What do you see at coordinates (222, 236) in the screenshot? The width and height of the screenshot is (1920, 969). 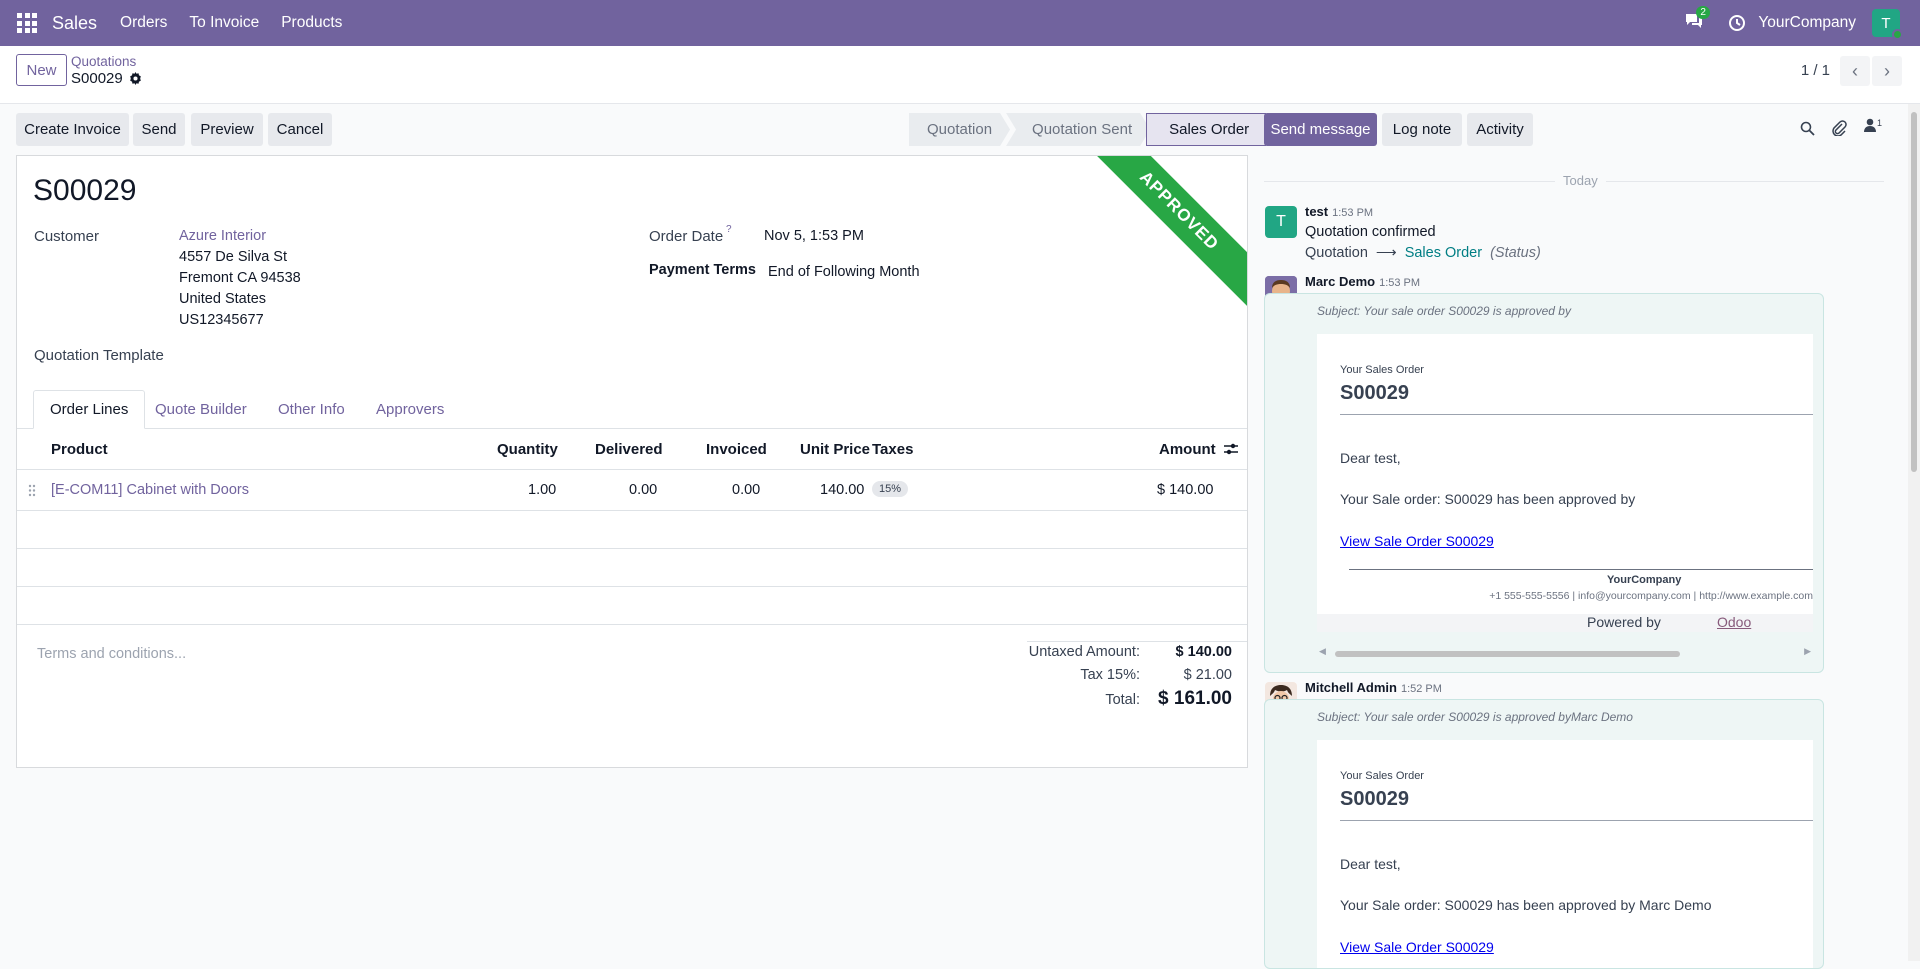 I see `customer-name-link: Azure Interior` at bounding box center [222, 236].